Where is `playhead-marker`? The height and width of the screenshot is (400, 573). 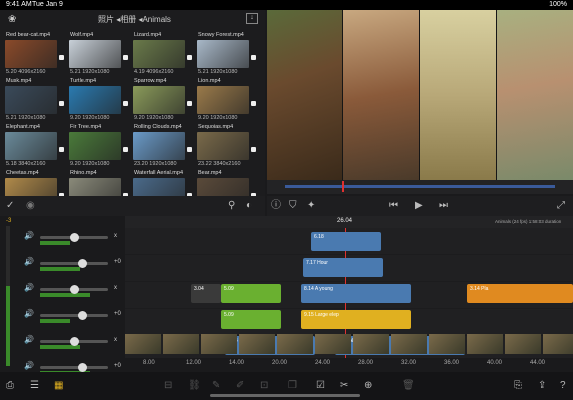 playhead-marker is located at coordinates (343, 186).